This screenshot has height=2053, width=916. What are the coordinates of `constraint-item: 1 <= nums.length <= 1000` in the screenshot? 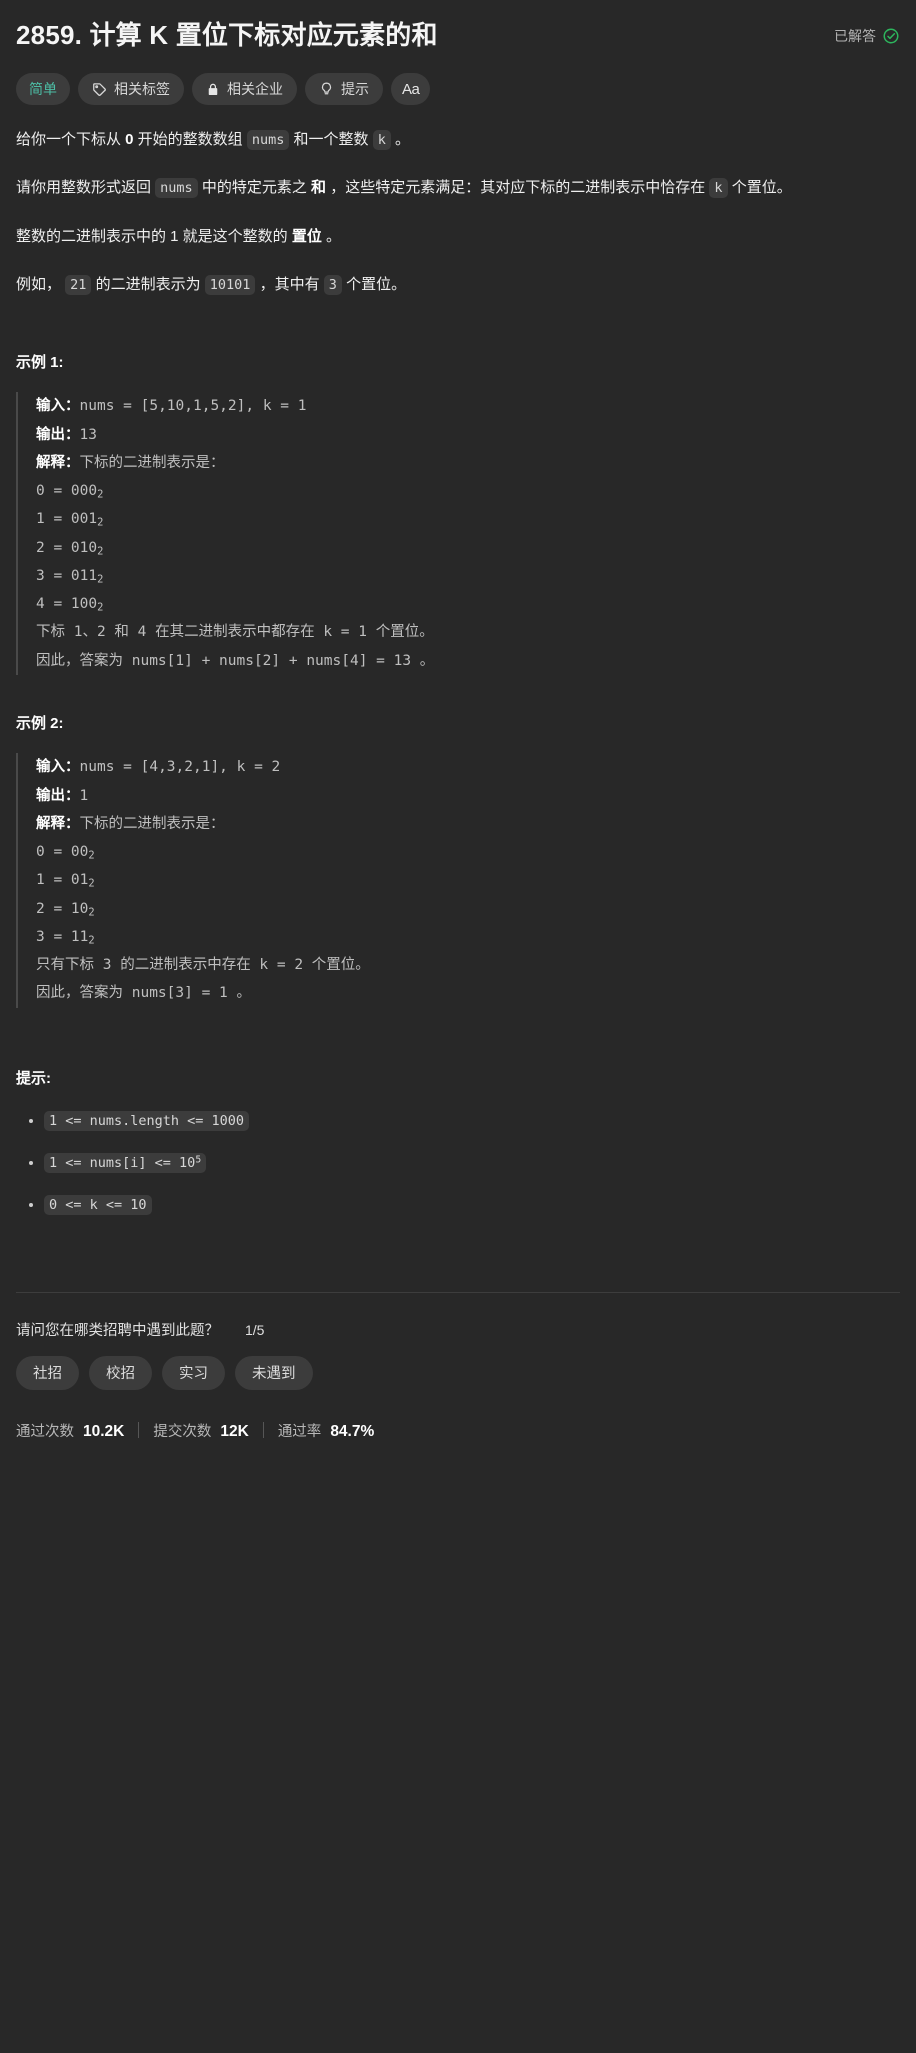 It's located at (472, 1121).